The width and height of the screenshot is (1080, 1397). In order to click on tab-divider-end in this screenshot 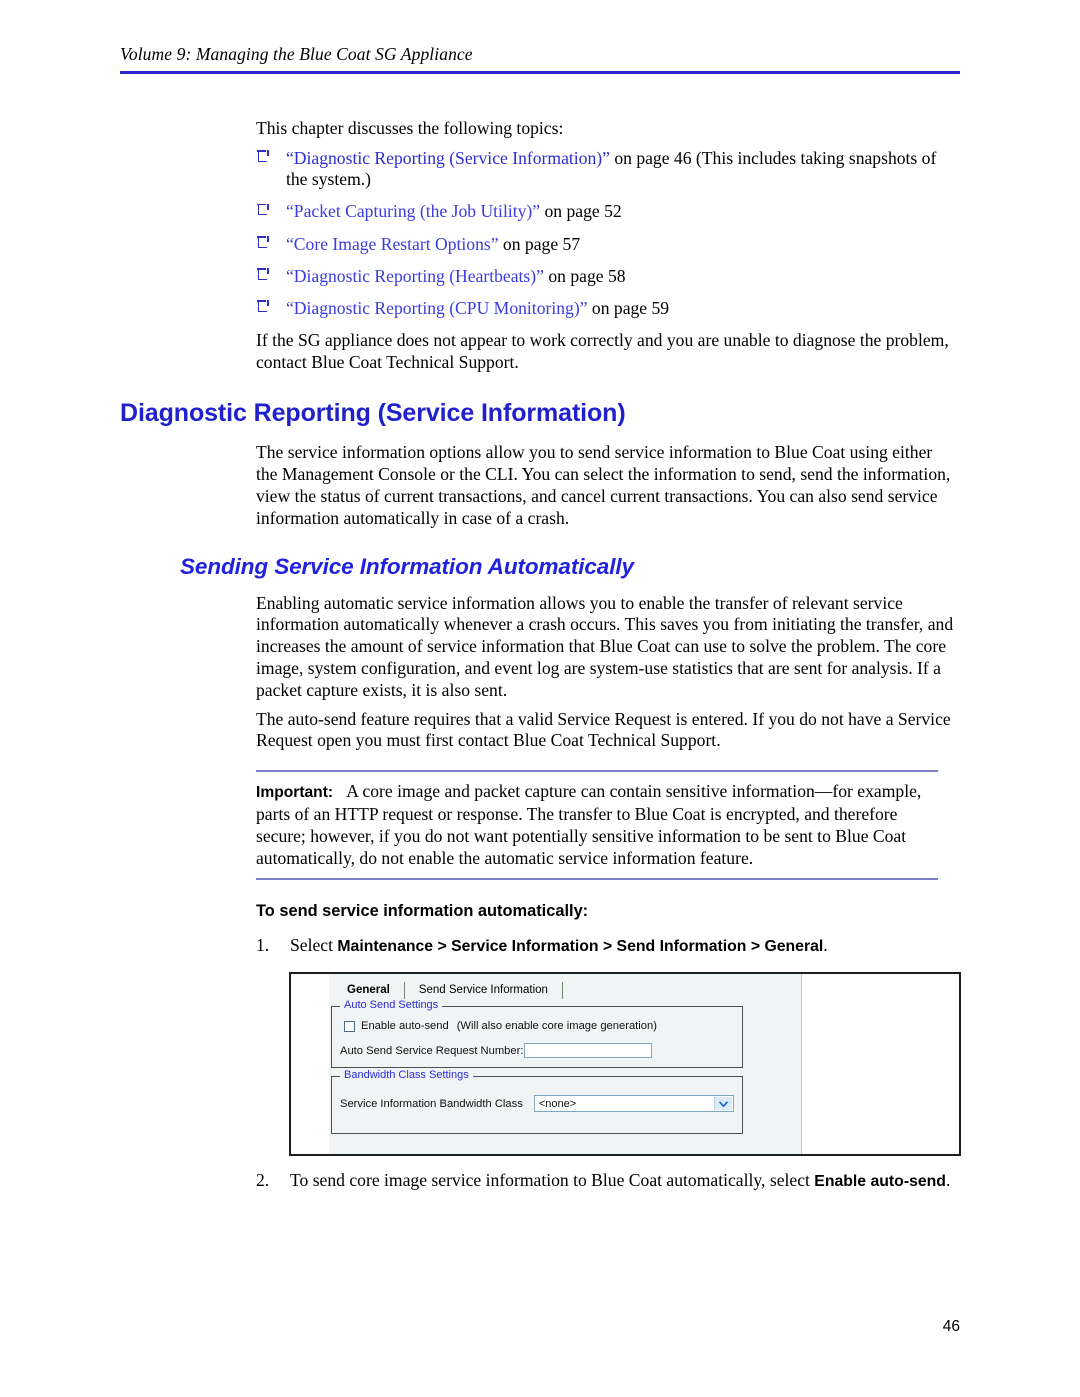, I will do `click(562, 990)`.